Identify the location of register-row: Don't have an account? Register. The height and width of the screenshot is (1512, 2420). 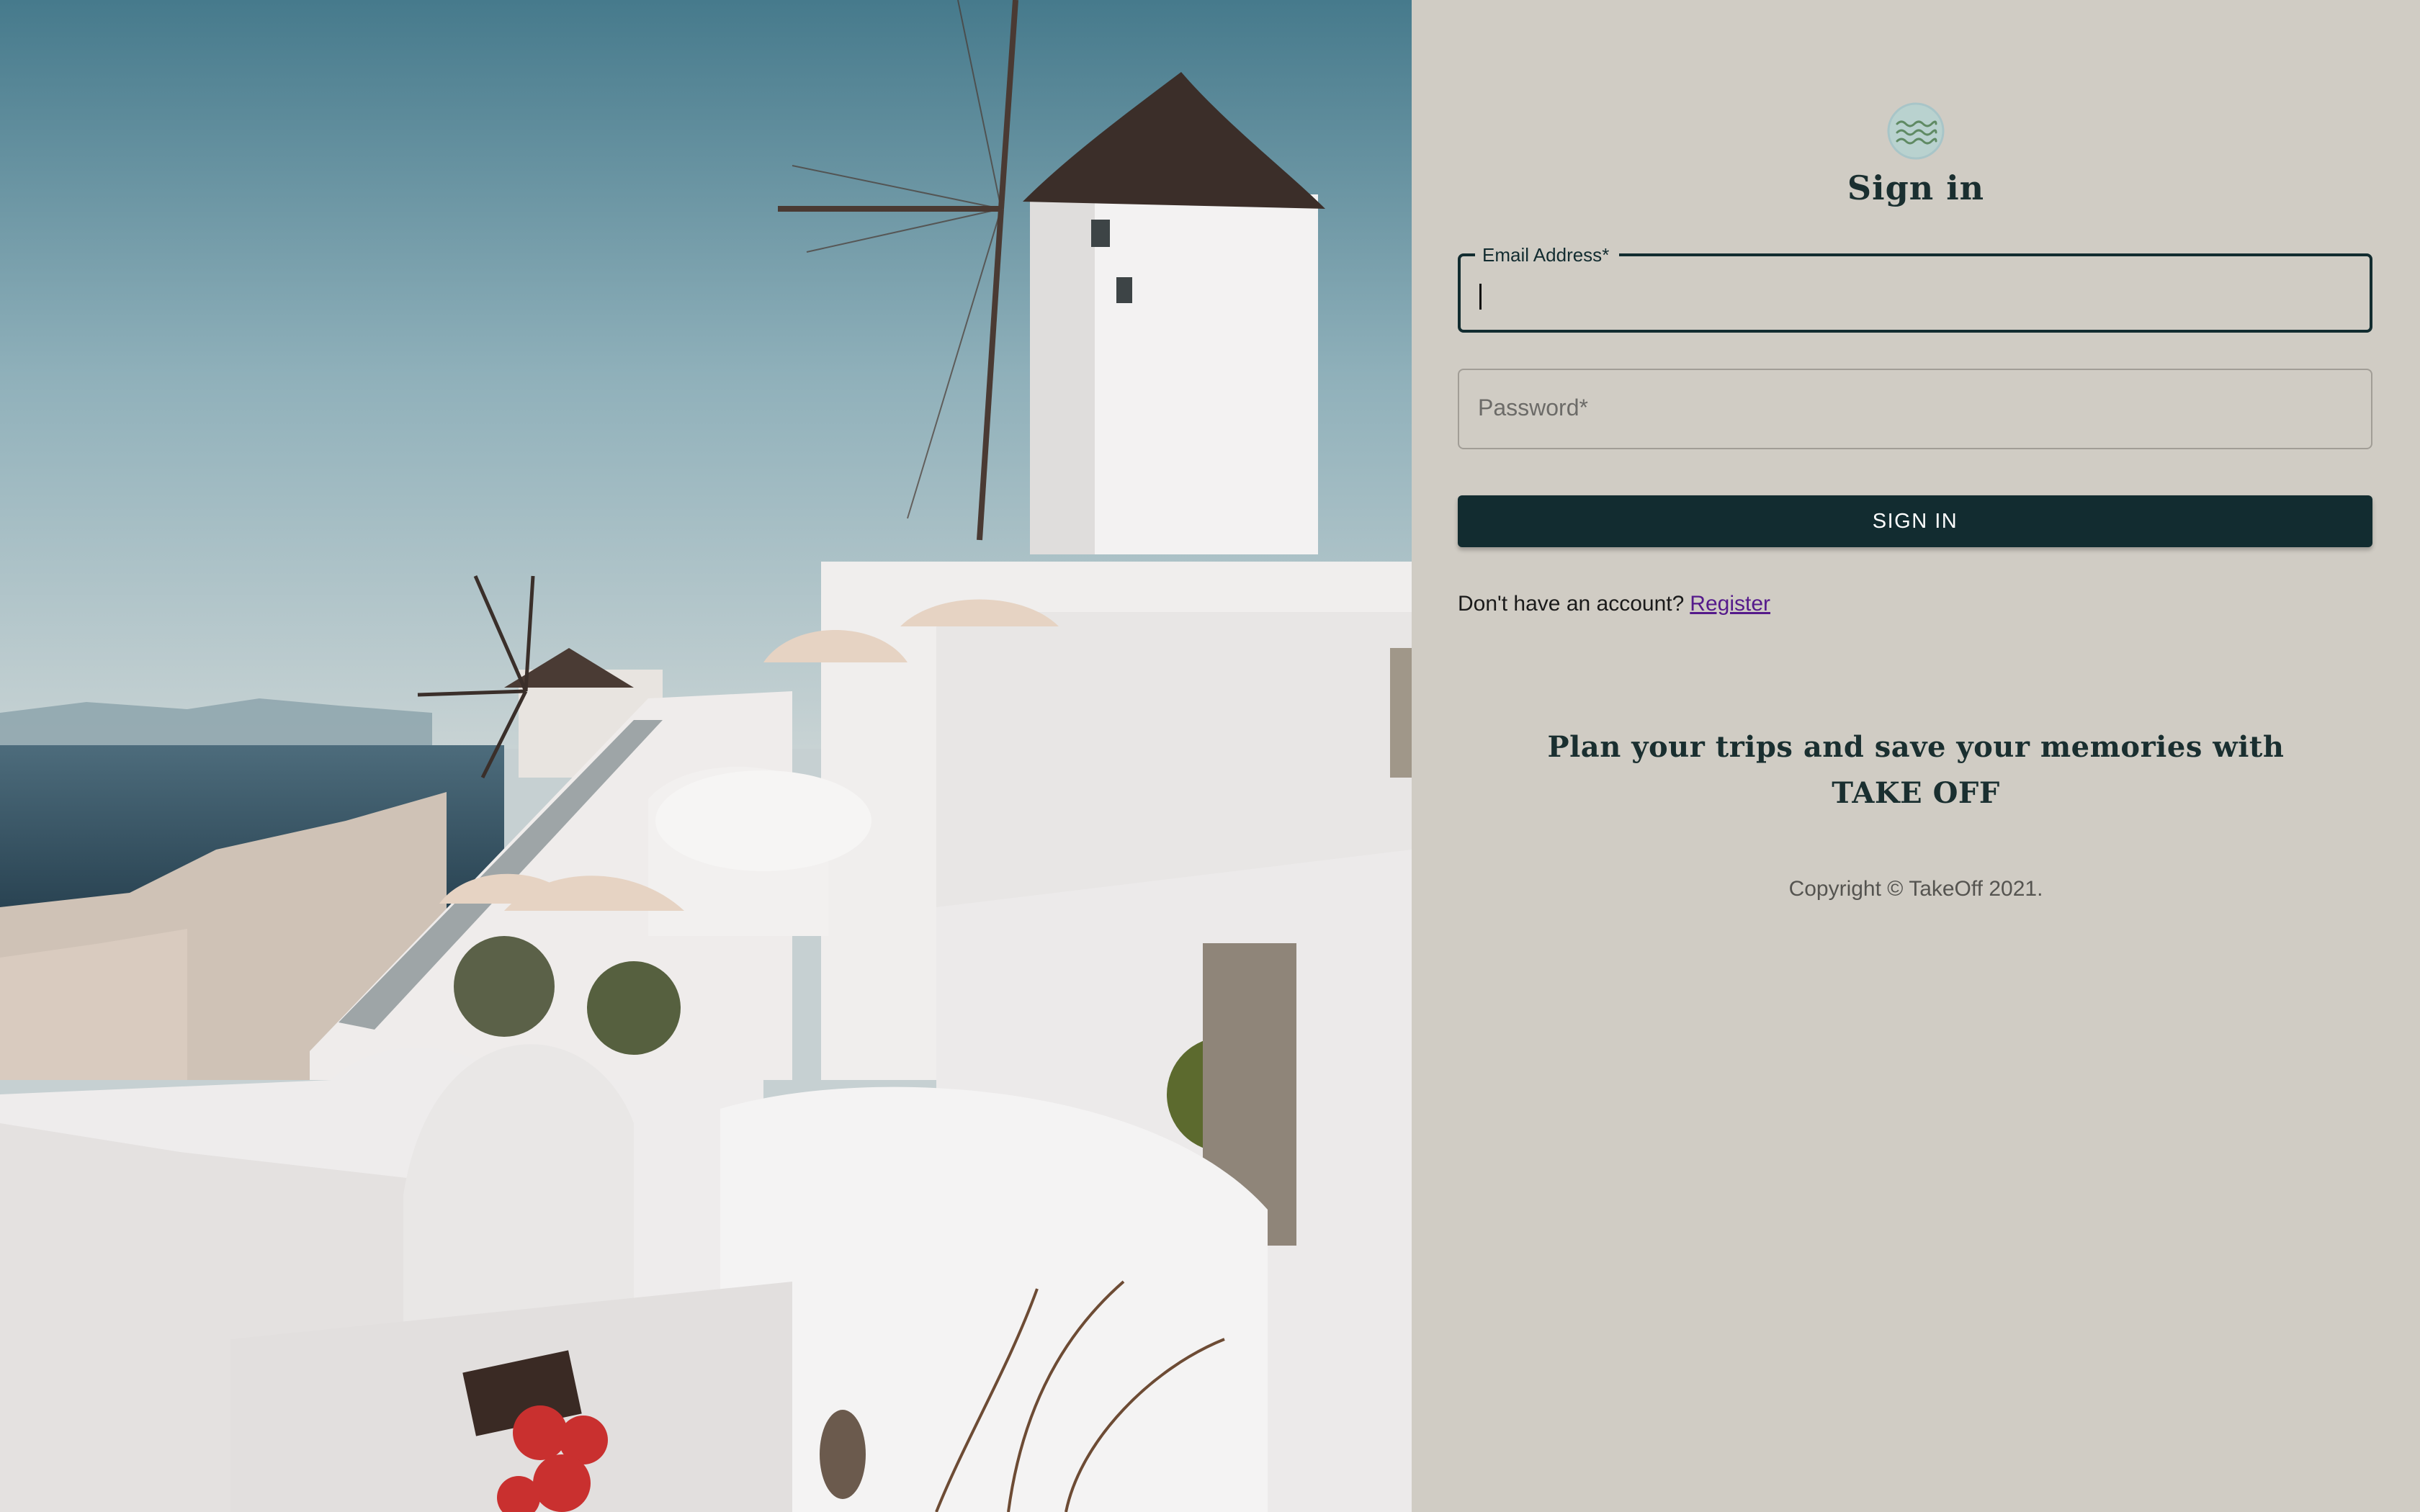
(1614, 604).